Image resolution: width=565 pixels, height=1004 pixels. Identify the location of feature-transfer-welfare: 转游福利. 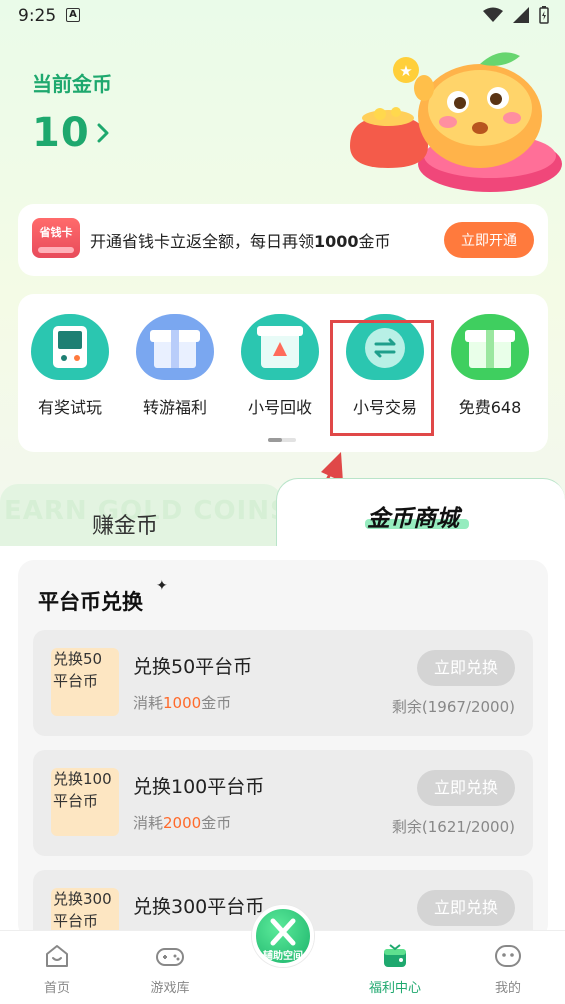
(175, 366).